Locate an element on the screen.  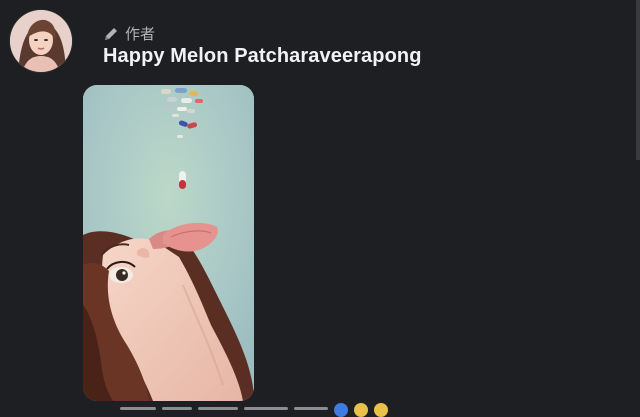
scrollbar is located at coordinates (638, 80).